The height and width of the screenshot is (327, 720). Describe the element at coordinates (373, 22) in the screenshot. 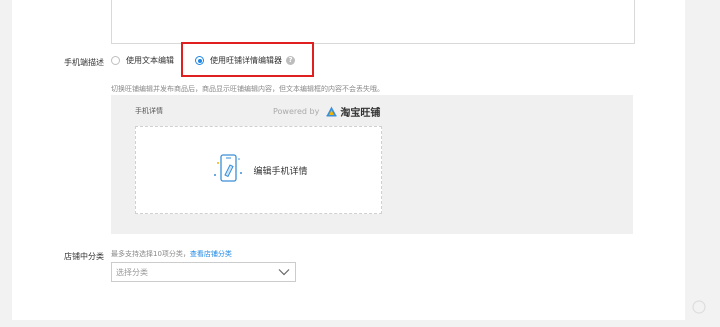

I see `text-description-textarea` at that location.